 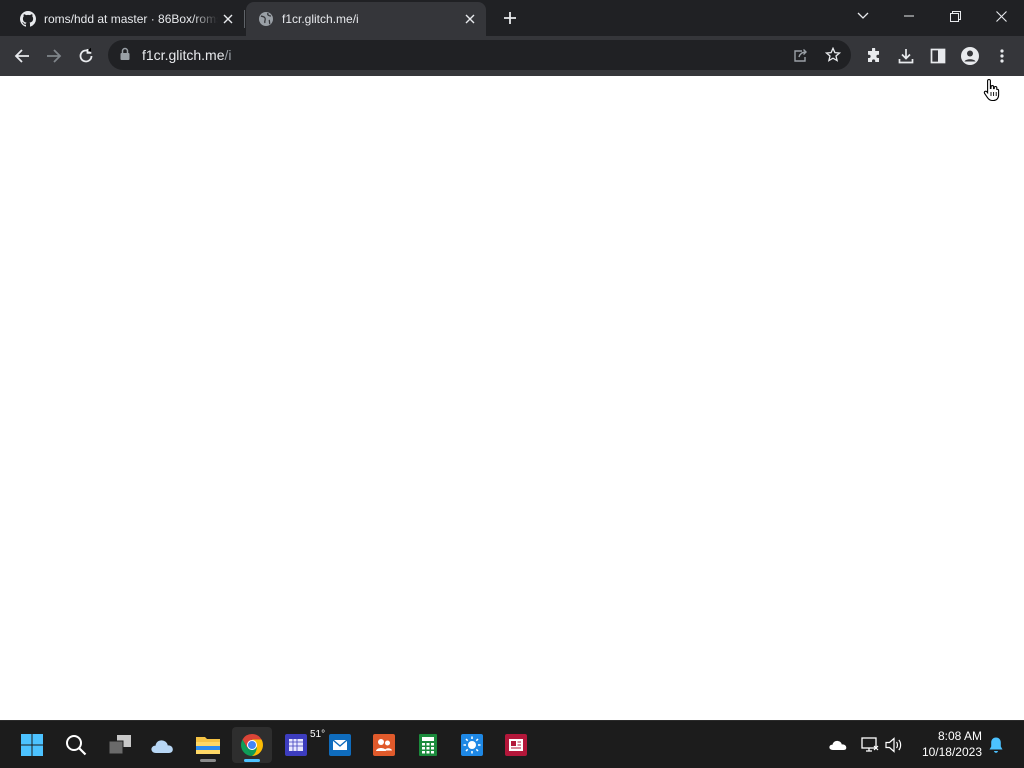 I want to click on reload-button, so click(x=86, y=56).